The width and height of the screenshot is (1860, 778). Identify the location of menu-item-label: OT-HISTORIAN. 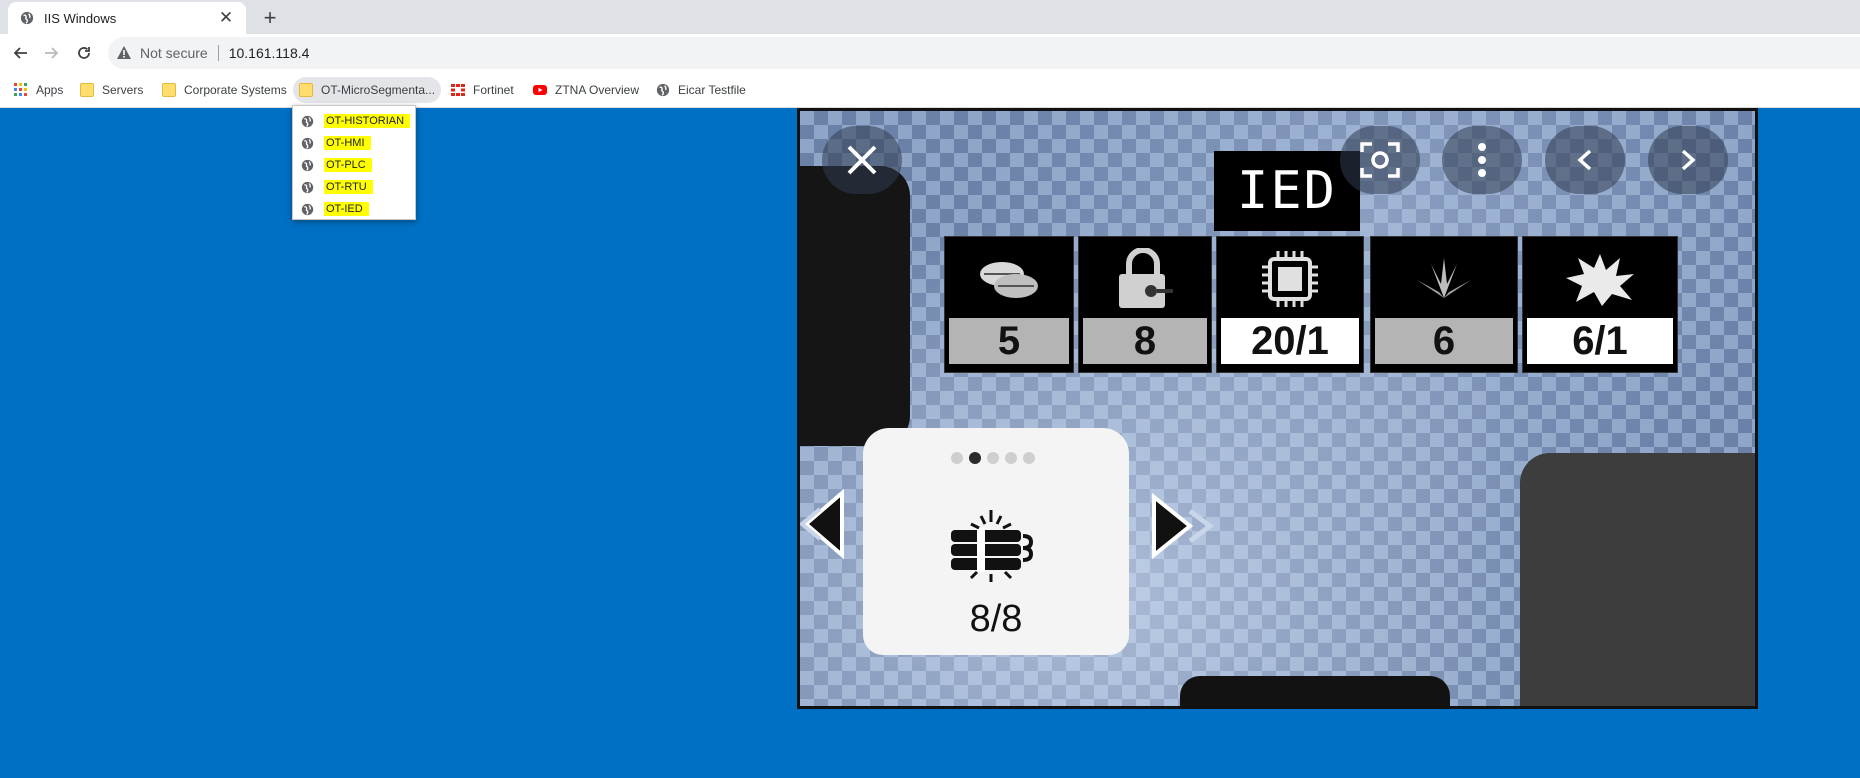
(367, 121).